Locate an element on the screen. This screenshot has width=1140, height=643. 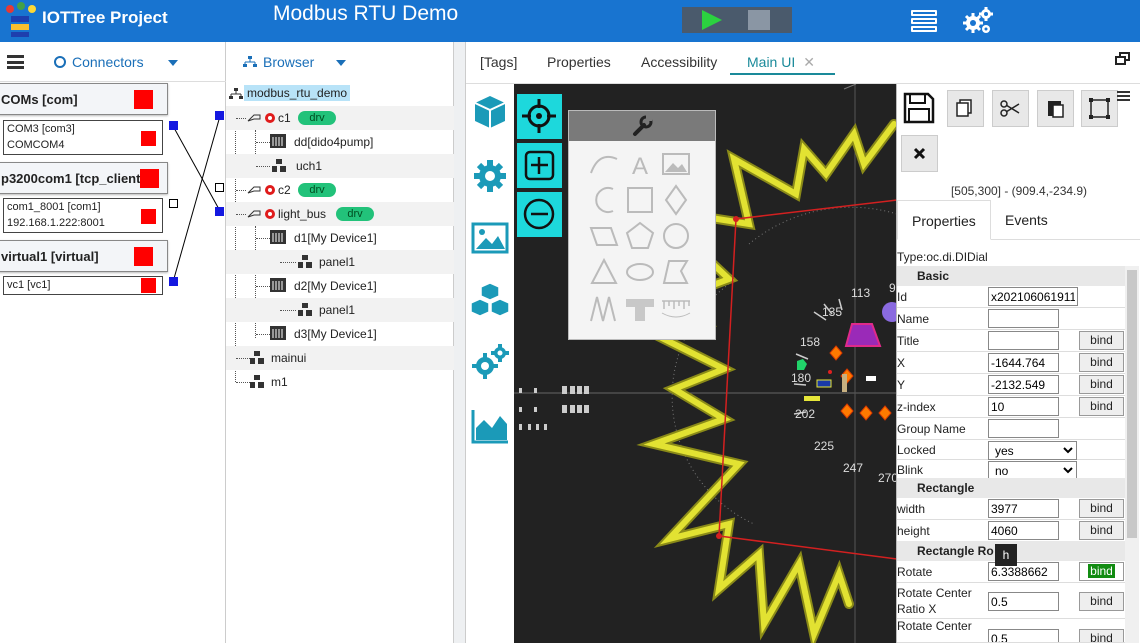
title-field is located at coordinates (1023, 340).